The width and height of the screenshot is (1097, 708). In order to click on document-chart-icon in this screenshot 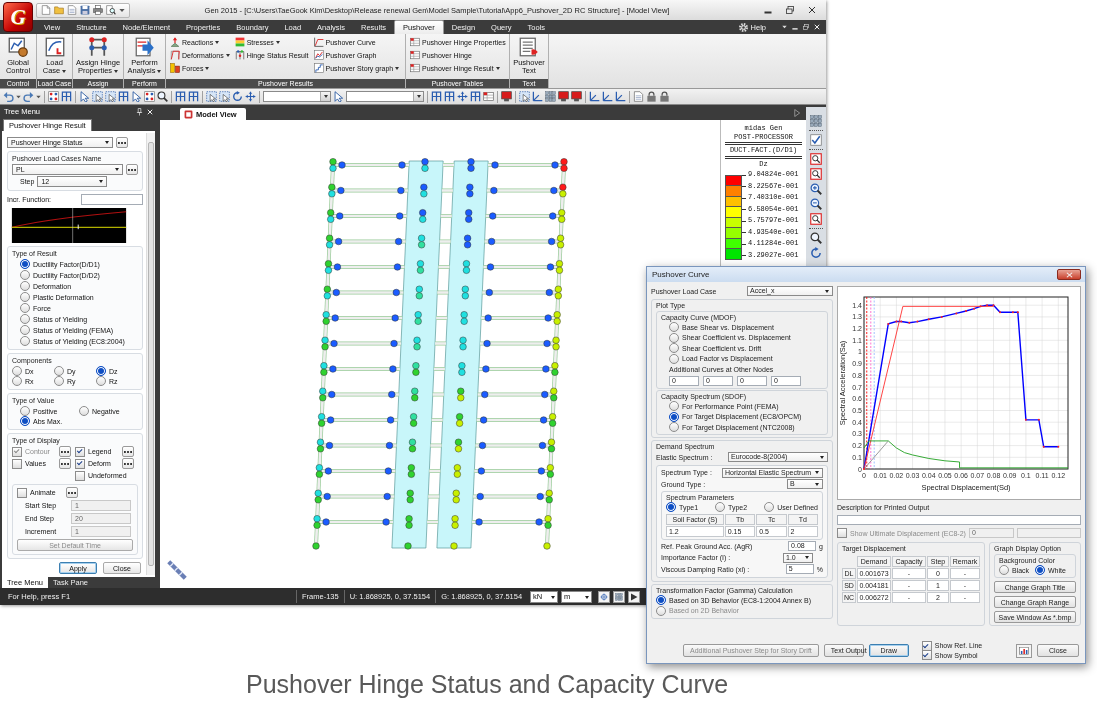, I will do `click(54, 47)`.